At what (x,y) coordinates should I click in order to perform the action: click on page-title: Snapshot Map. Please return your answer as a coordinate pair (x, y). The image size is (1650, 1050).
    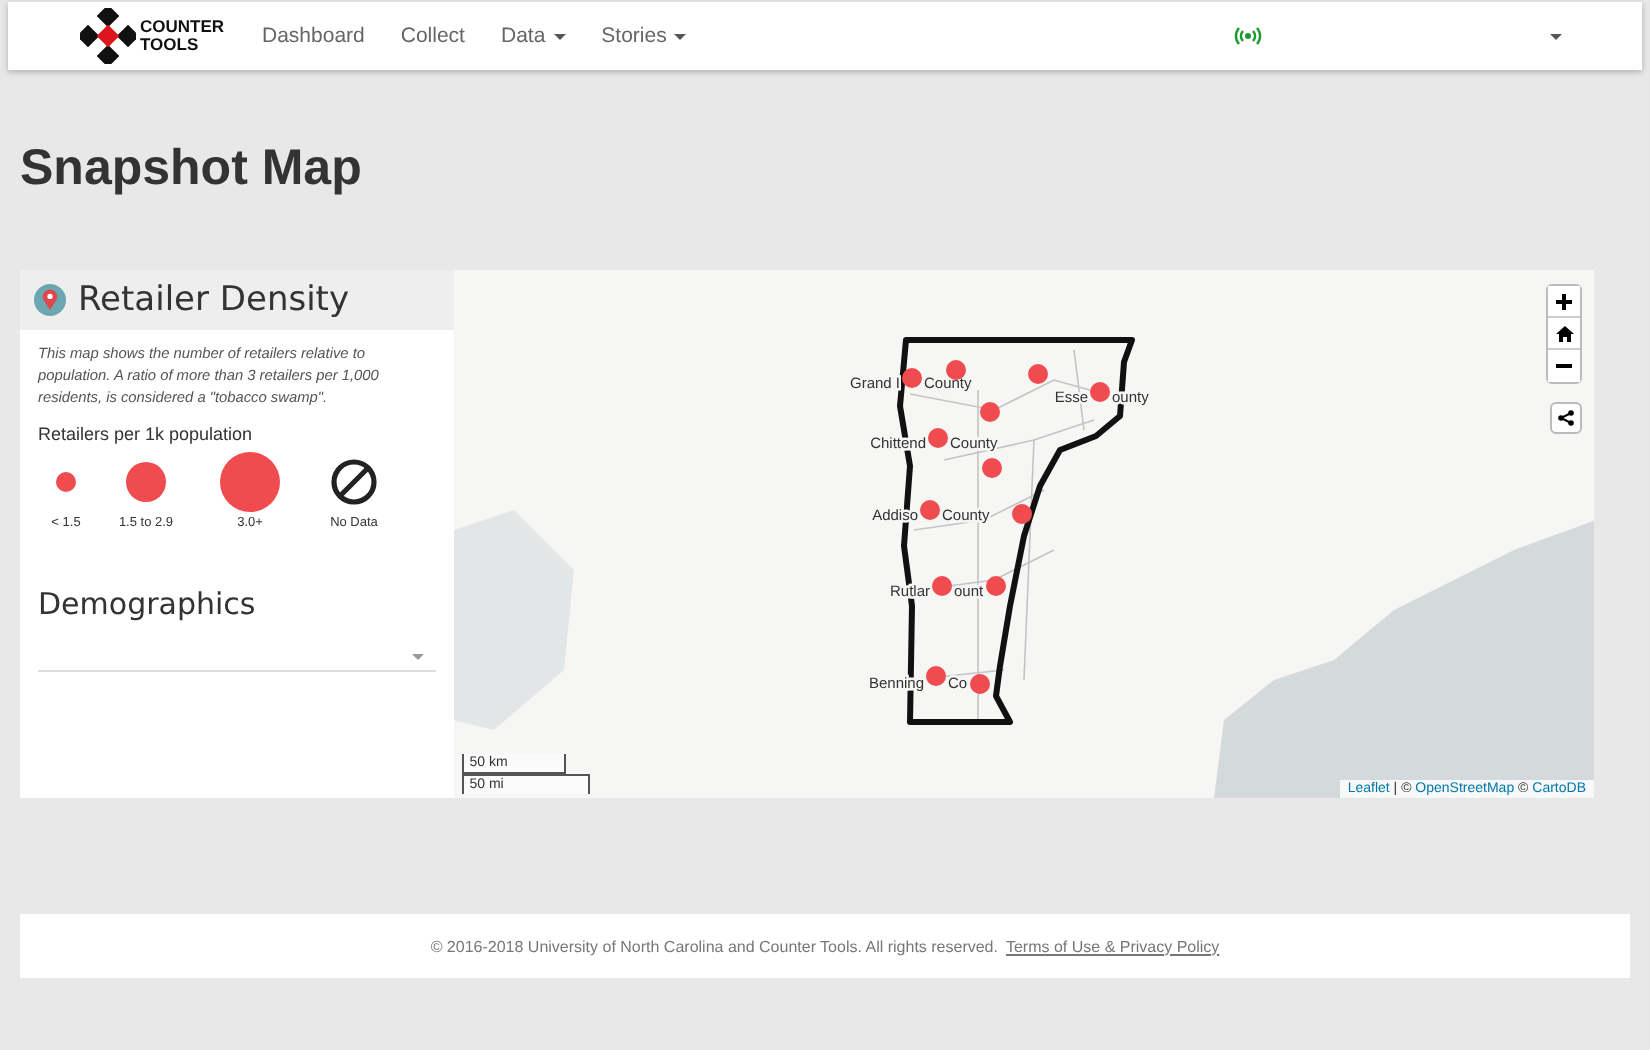
    Looking at the image, I should click on (192, 168).